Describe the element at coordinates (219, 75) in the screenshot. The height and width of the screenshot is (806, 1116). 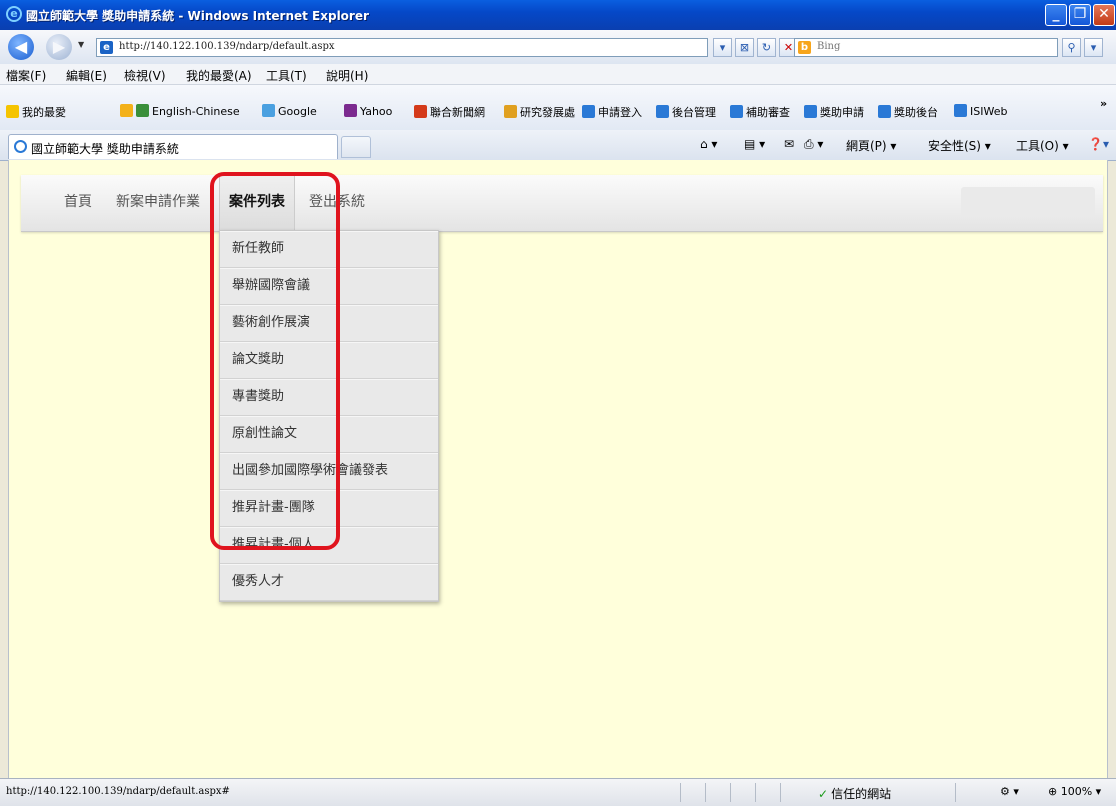
I see `menu-favorites: 我的最愛(A)` at that location.